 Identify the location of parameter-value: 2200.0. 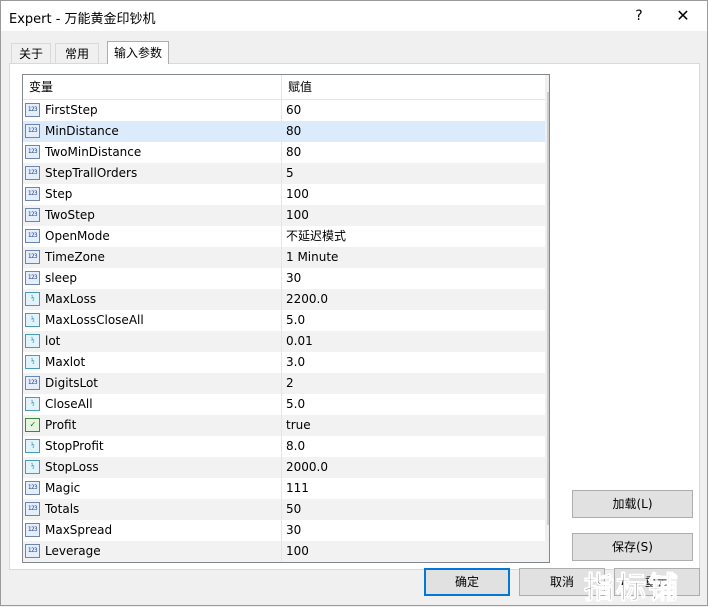
(415, 299).